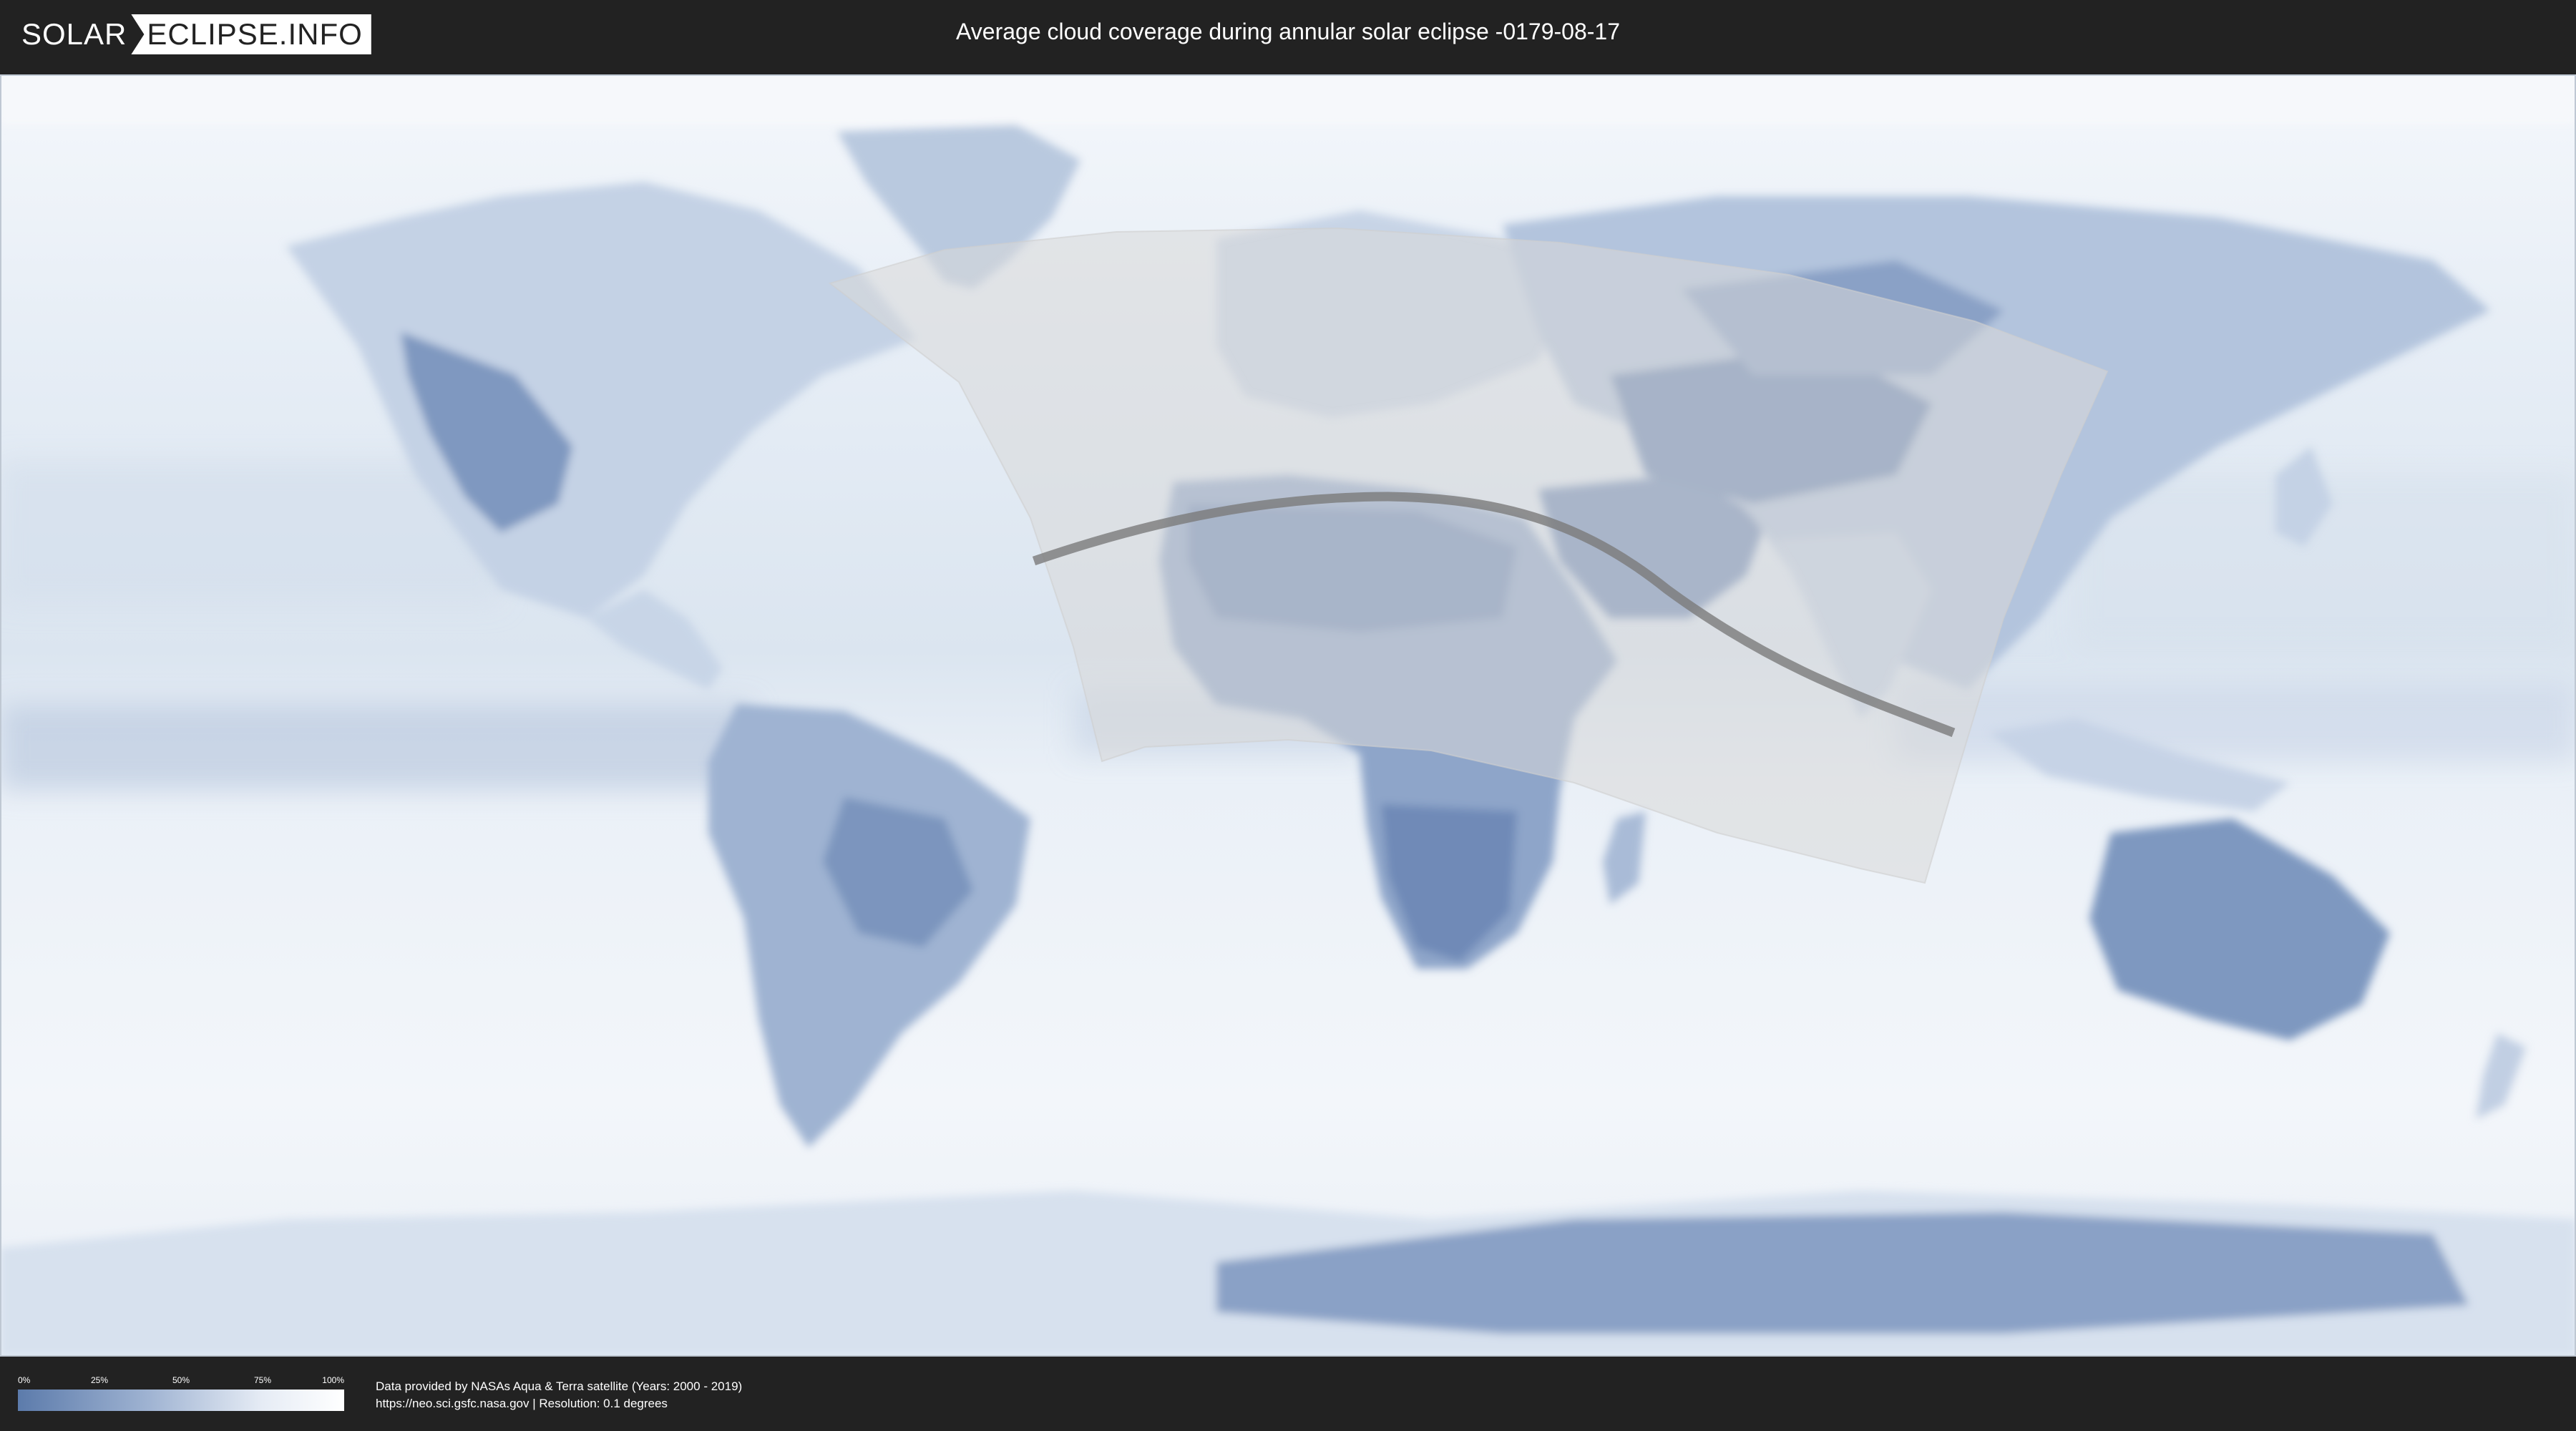 This screenshot has height=1431, width=2576. I want to click on legend-tick: 75%, so click(262, 1380).